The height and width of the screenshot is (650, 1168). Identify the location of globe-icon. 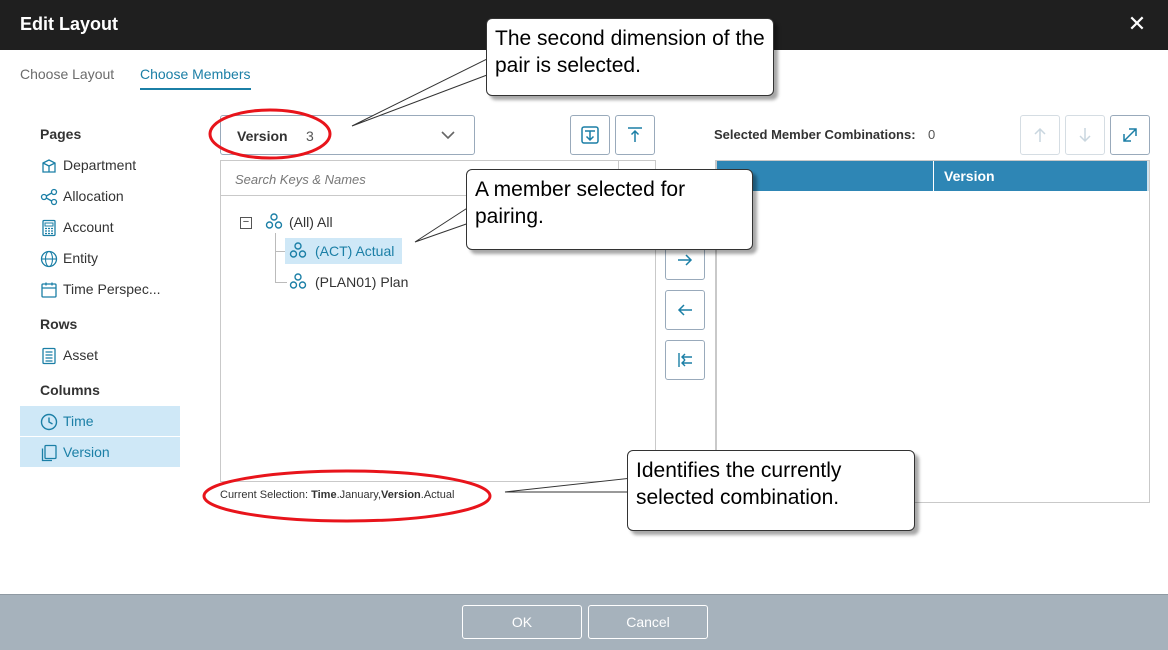
(49, 259).